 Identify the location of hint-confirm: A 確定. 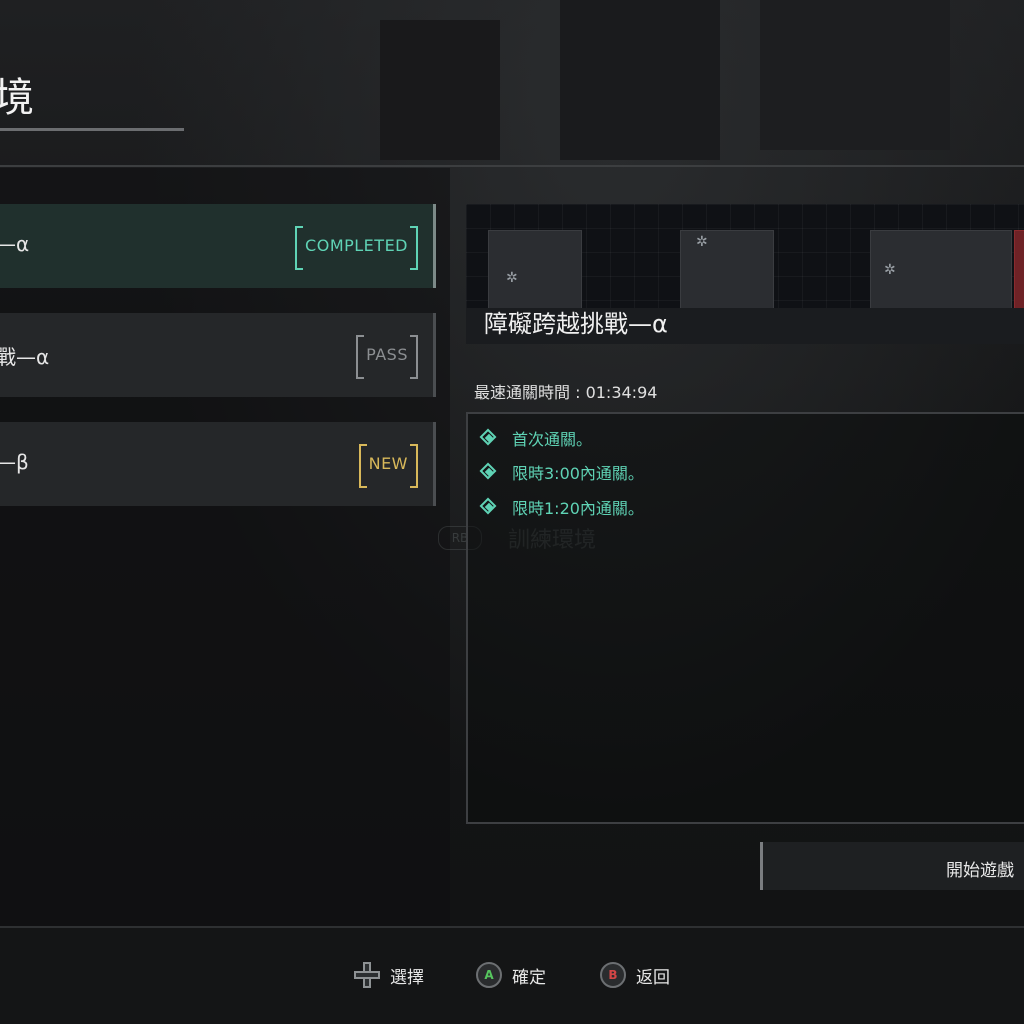
(511, 975).